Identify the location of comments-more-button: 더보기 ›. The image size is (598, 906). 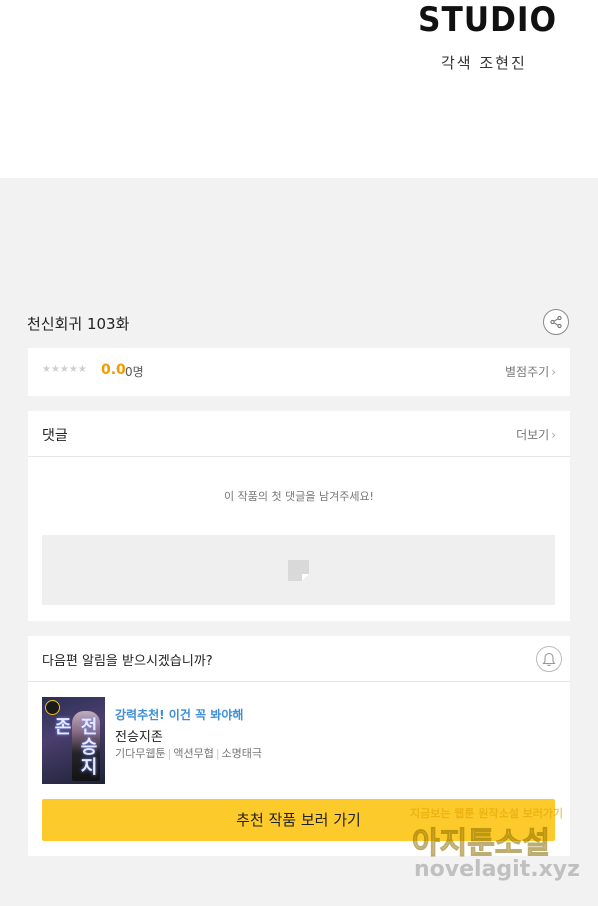
(536, 434).